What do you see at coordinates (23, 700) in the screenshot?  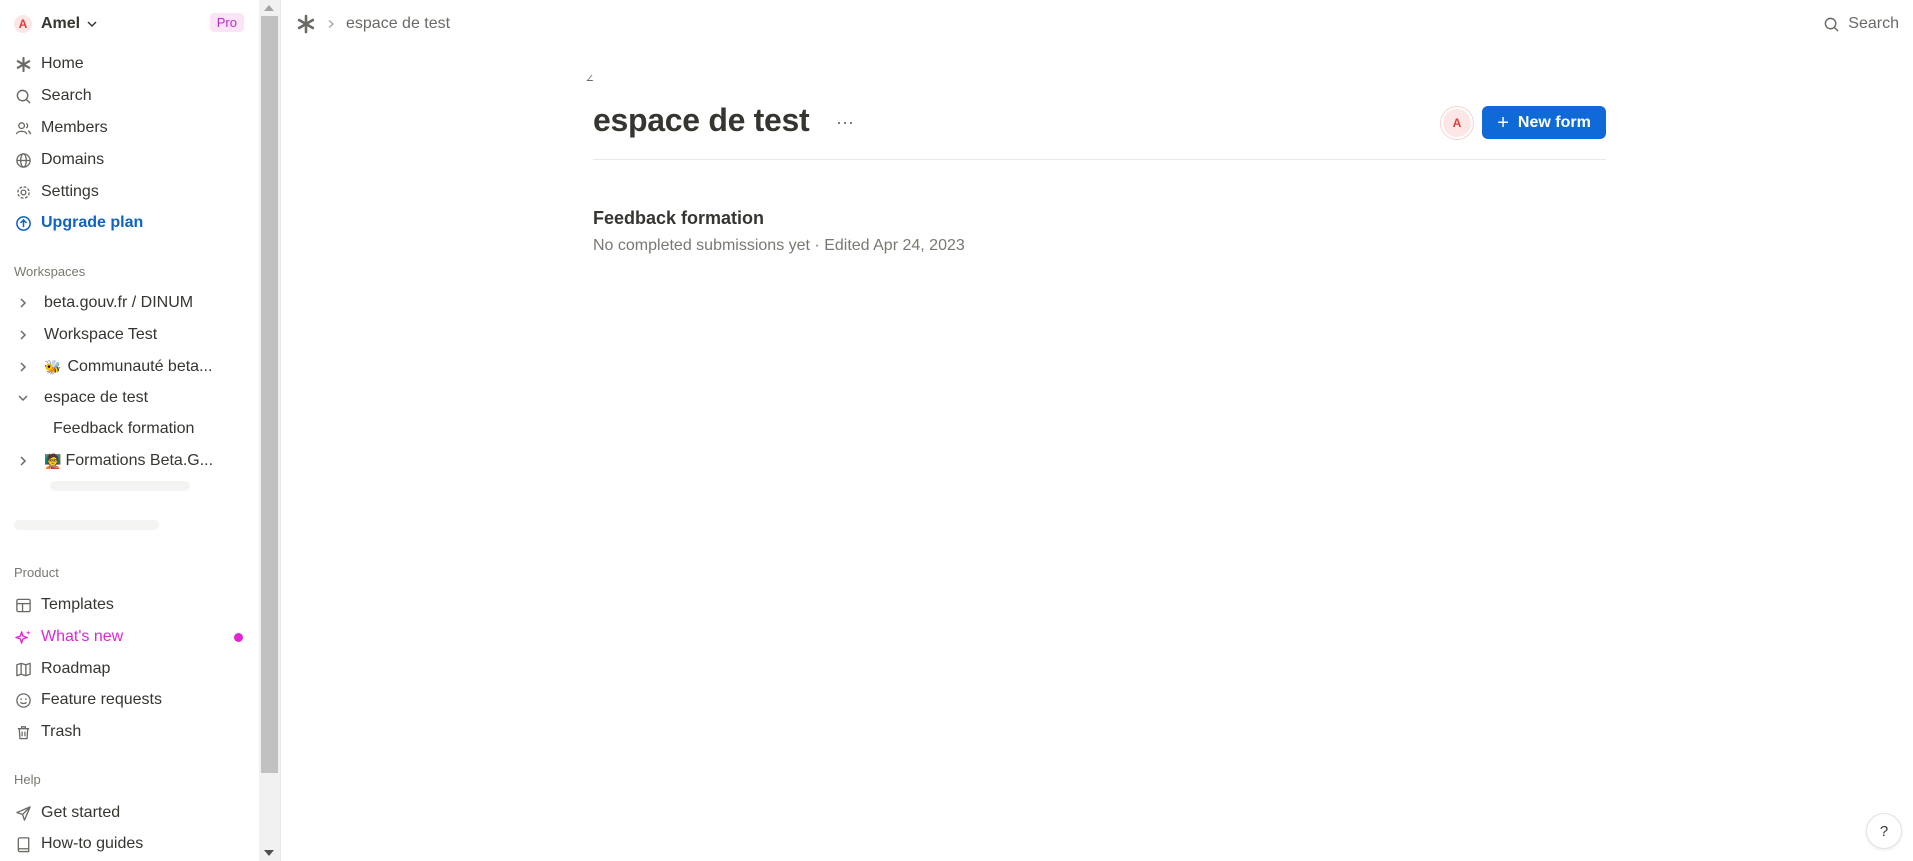 I see `smile-icon` at bounding box center [23, 700].